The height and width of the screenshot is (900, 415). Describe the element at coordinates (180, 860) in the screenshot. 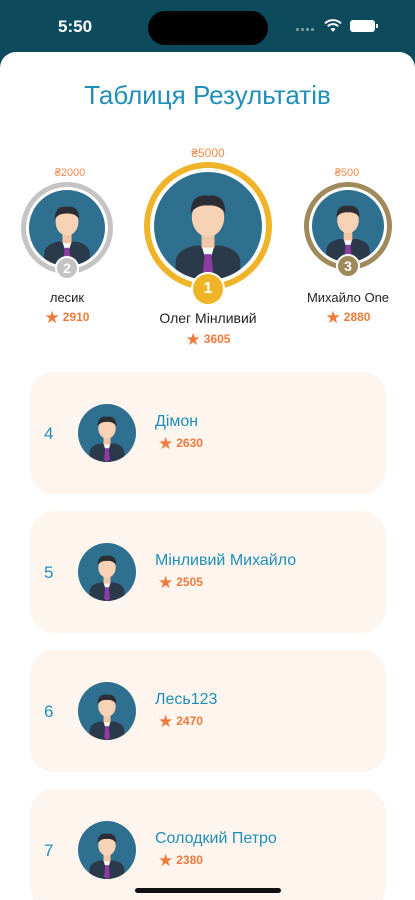

I see `player-score: ★ 2380` at that location.